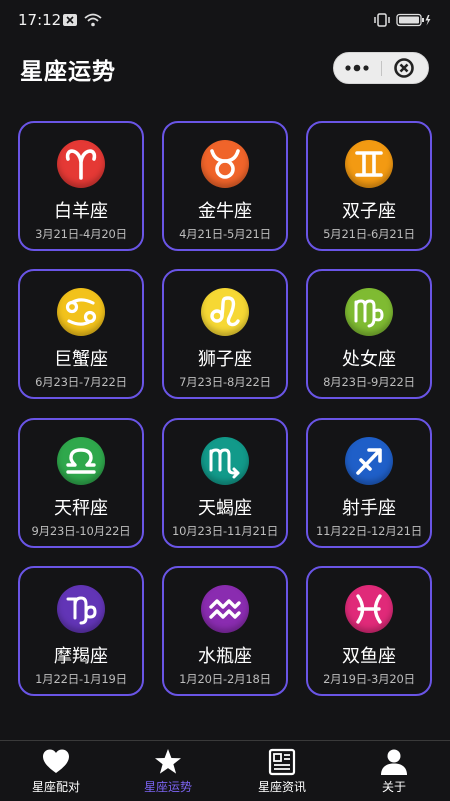 Image resolution: width=450 pixels, height=801 pixels. I want to click on zodiac-name: 双子座, so click(369, 211).